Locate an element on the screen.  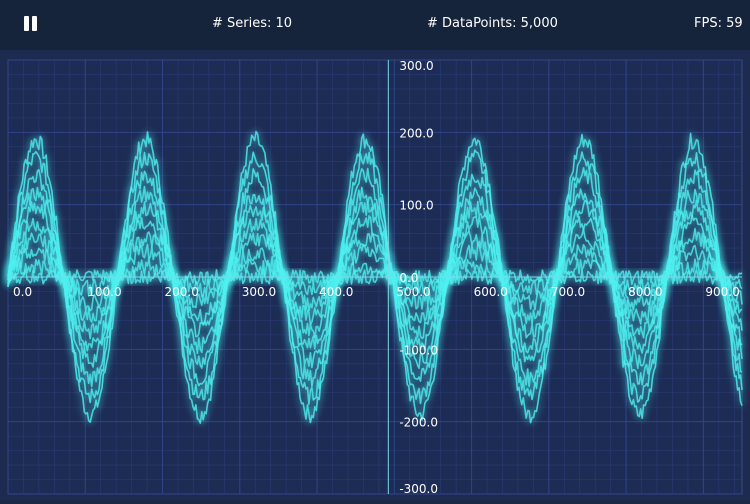
fps-label: FPS: is located at coordinates (708, 23).